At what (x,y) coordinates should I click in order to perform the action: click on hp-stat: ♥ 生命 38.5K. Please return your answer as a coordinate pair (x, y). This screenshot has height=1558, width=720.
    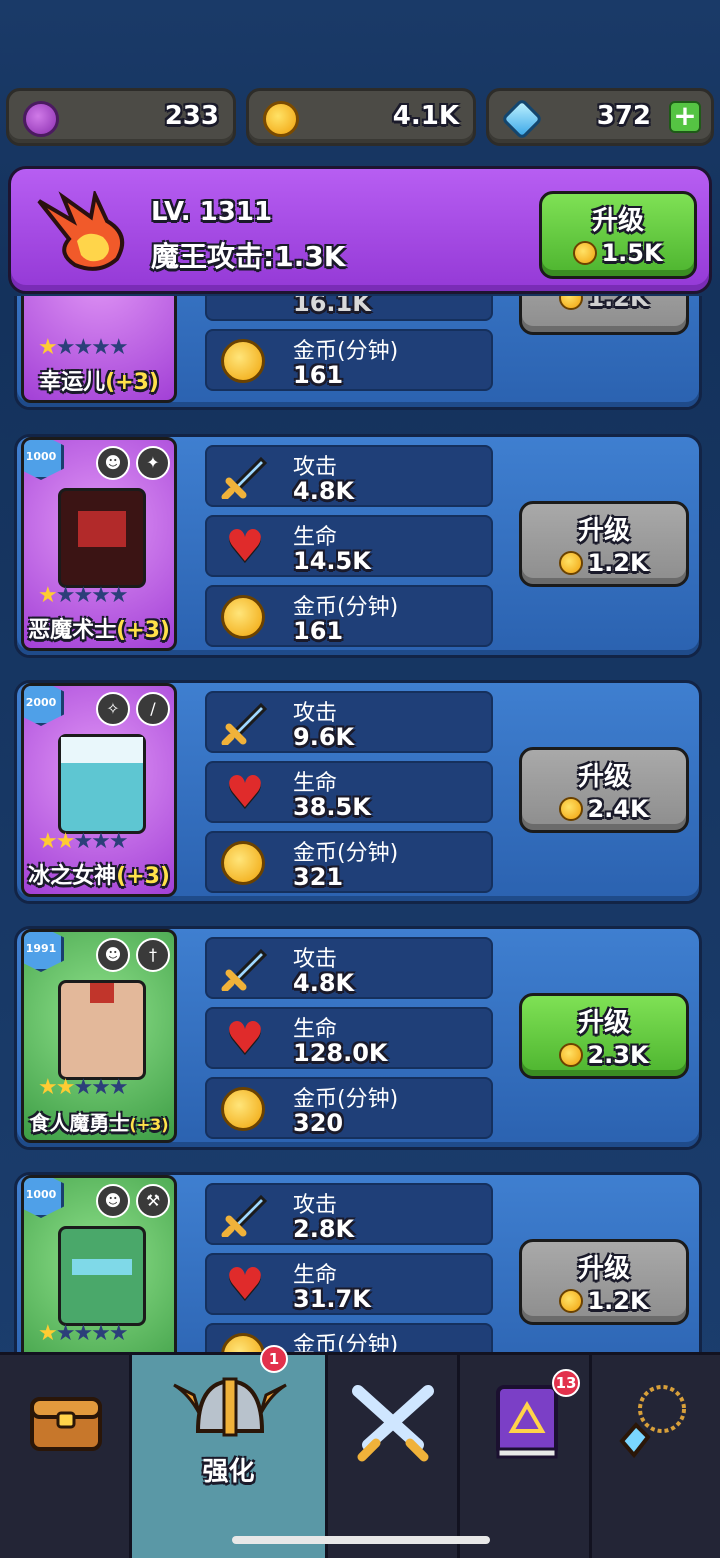
    Looking at the image, I should click on (349, 792).